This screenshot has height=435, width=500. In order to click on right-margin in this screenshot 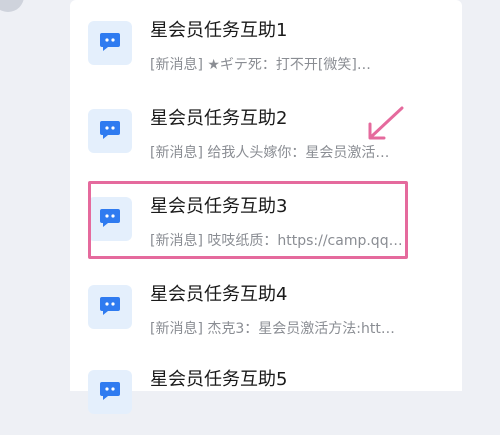, I will do `click(481, 195)`.